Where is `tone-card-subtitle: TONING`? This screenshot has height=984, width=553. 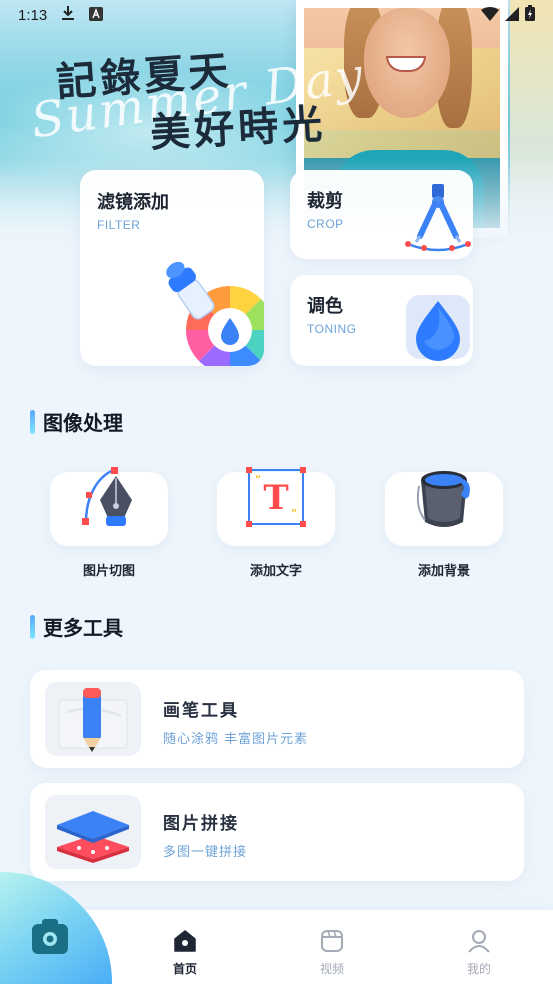 tone-card-subtitle: TONING is located at coordinates (332, 329).